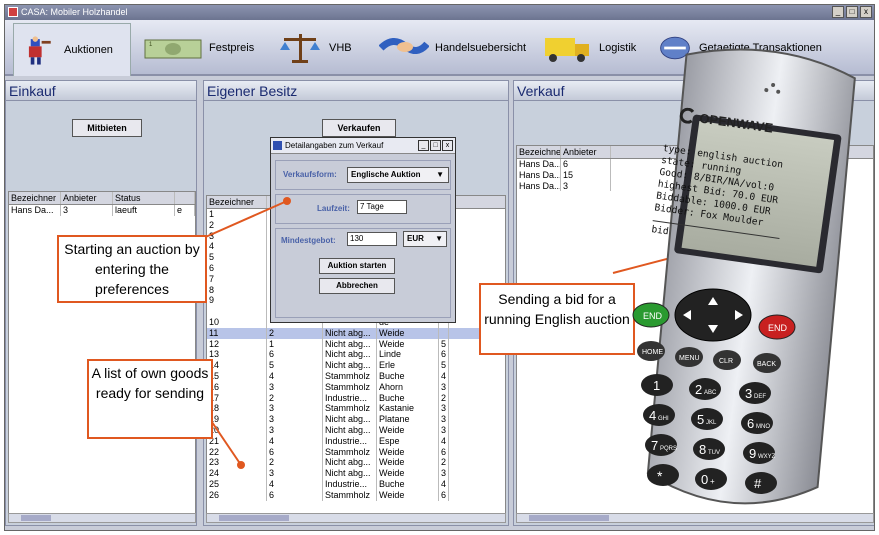  I want to click on key-9: 9 WXYZ, so click(759, 453).